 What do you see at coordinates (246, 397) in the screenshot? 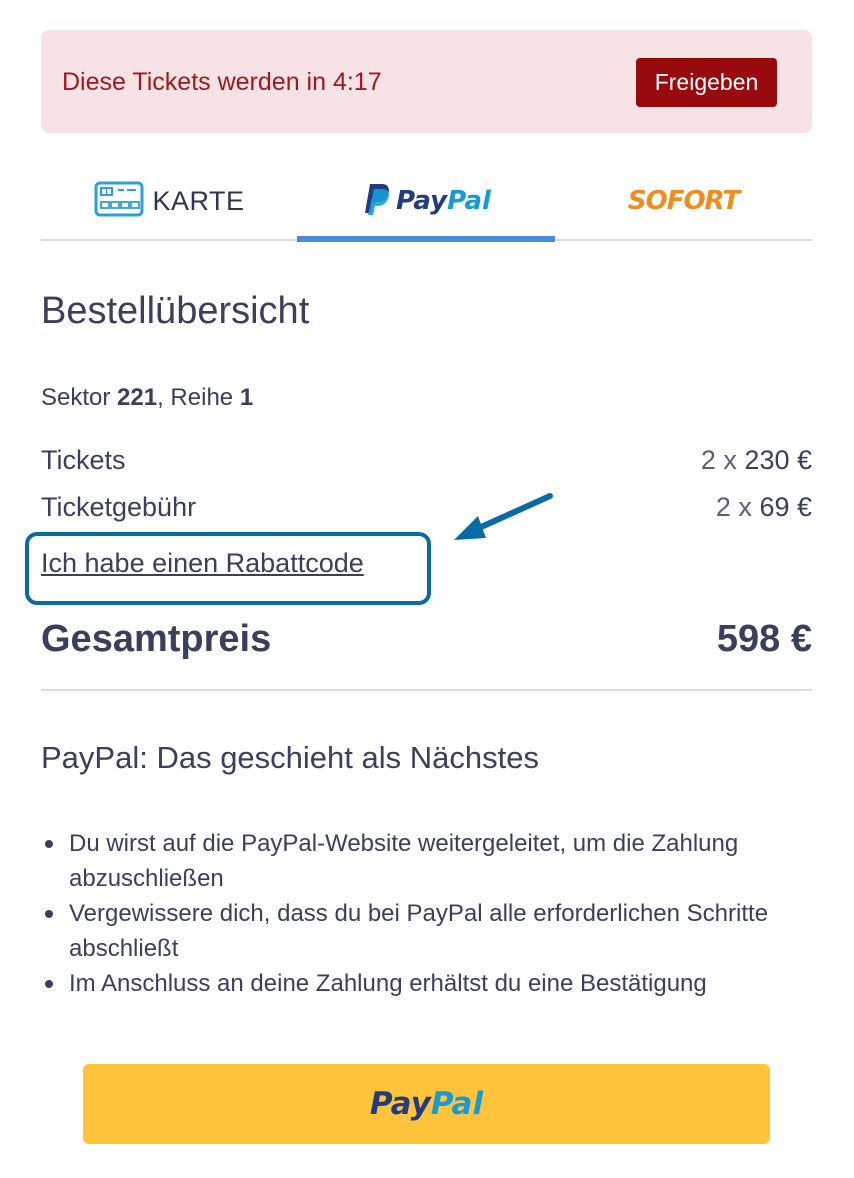
I see `row-number: 1` at bounding box center [246, 397].